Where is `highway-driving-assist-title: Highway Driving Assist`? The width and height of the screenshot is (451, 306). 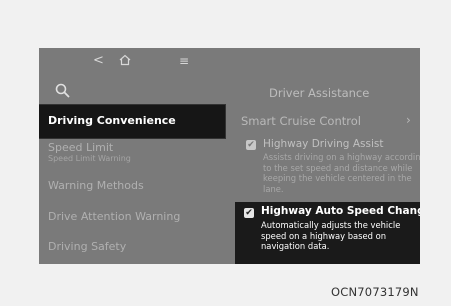
highway-driving-assist-title: Highway Driving Assist is located at coordinates (323, 144).